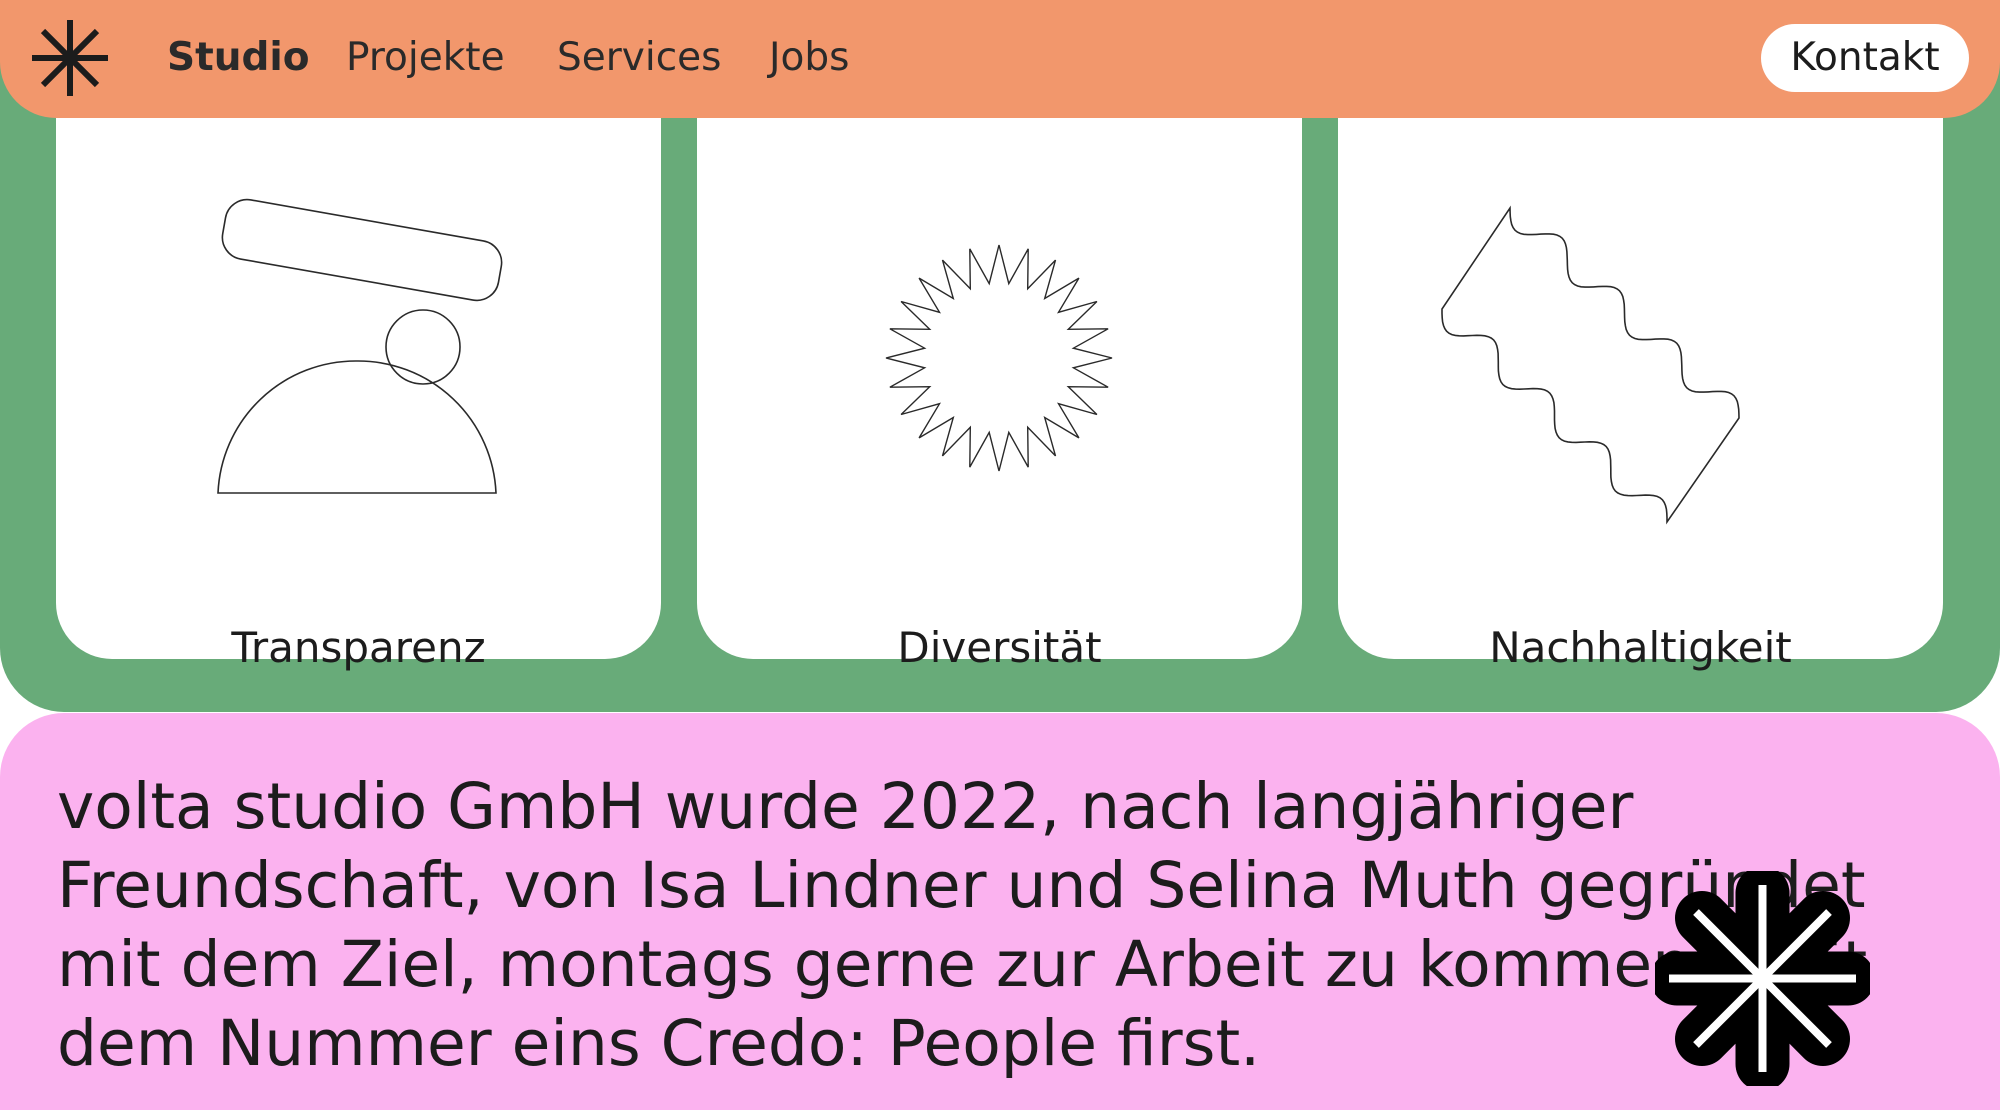 Image resolution: width=2000 pixels, height=1110 pixels. What do you see at coordinates (1865, 58) in the screenshot?
I see `contact-button: Kontakt` at bounding box center [1865, 58].